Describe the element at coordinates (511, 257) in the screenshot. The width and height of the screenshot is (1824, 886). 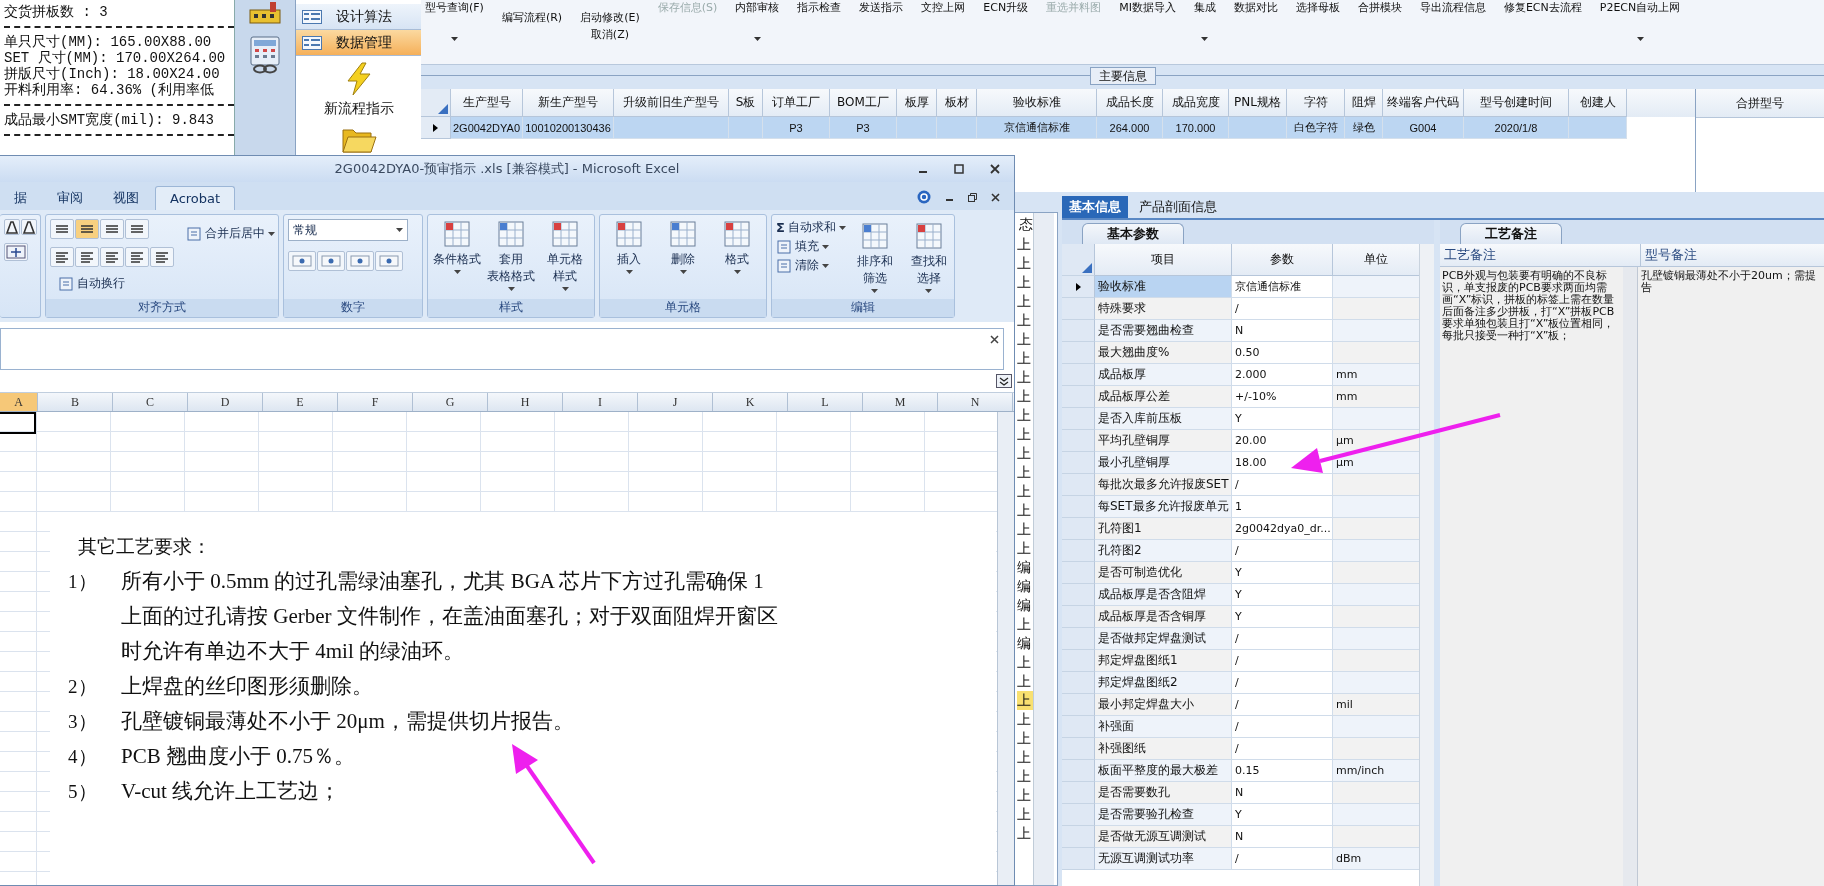
I see `ribbon-button: 套用 表格格式` at that location.